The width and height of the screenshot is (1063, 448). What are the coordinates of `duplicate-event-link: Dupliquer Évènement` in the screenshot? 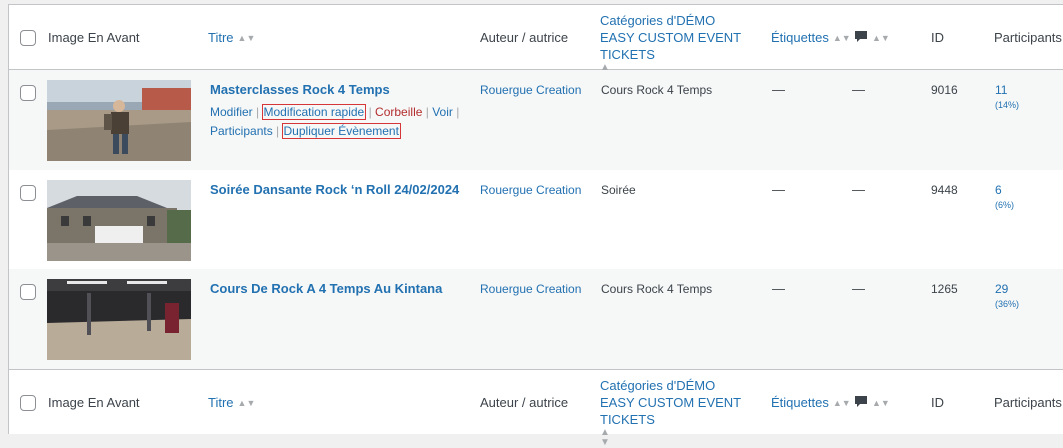 It's located at (341, 131).